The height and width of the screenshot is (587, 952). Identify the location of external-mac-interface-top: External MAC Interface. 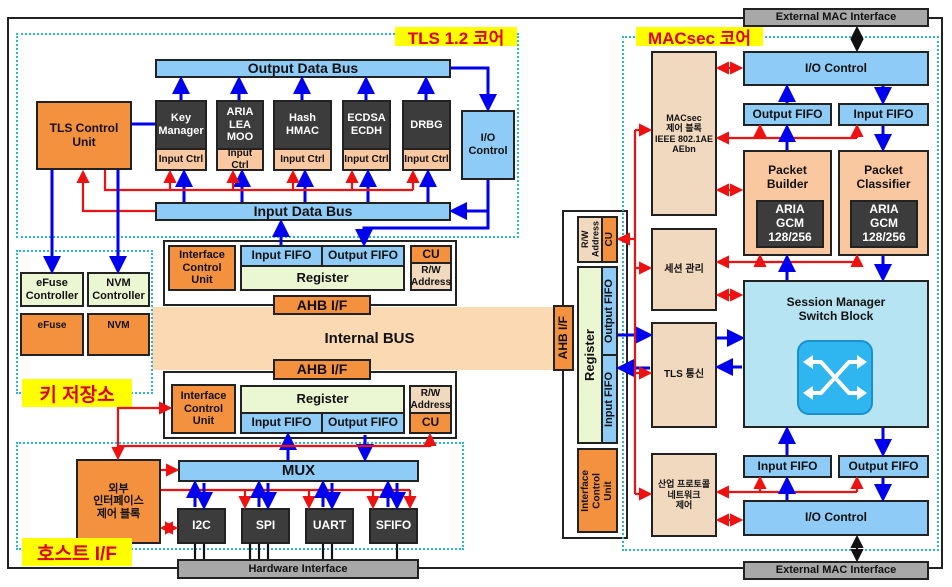
(836, 17).